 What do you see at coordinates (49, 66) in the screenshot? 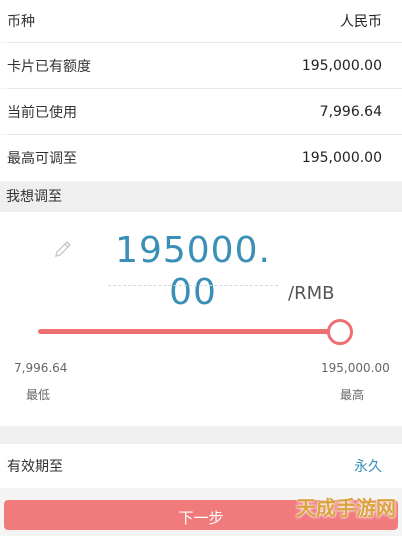
I see `card-limit-label: 卡片已有额度` at bounding box center [49, 66].